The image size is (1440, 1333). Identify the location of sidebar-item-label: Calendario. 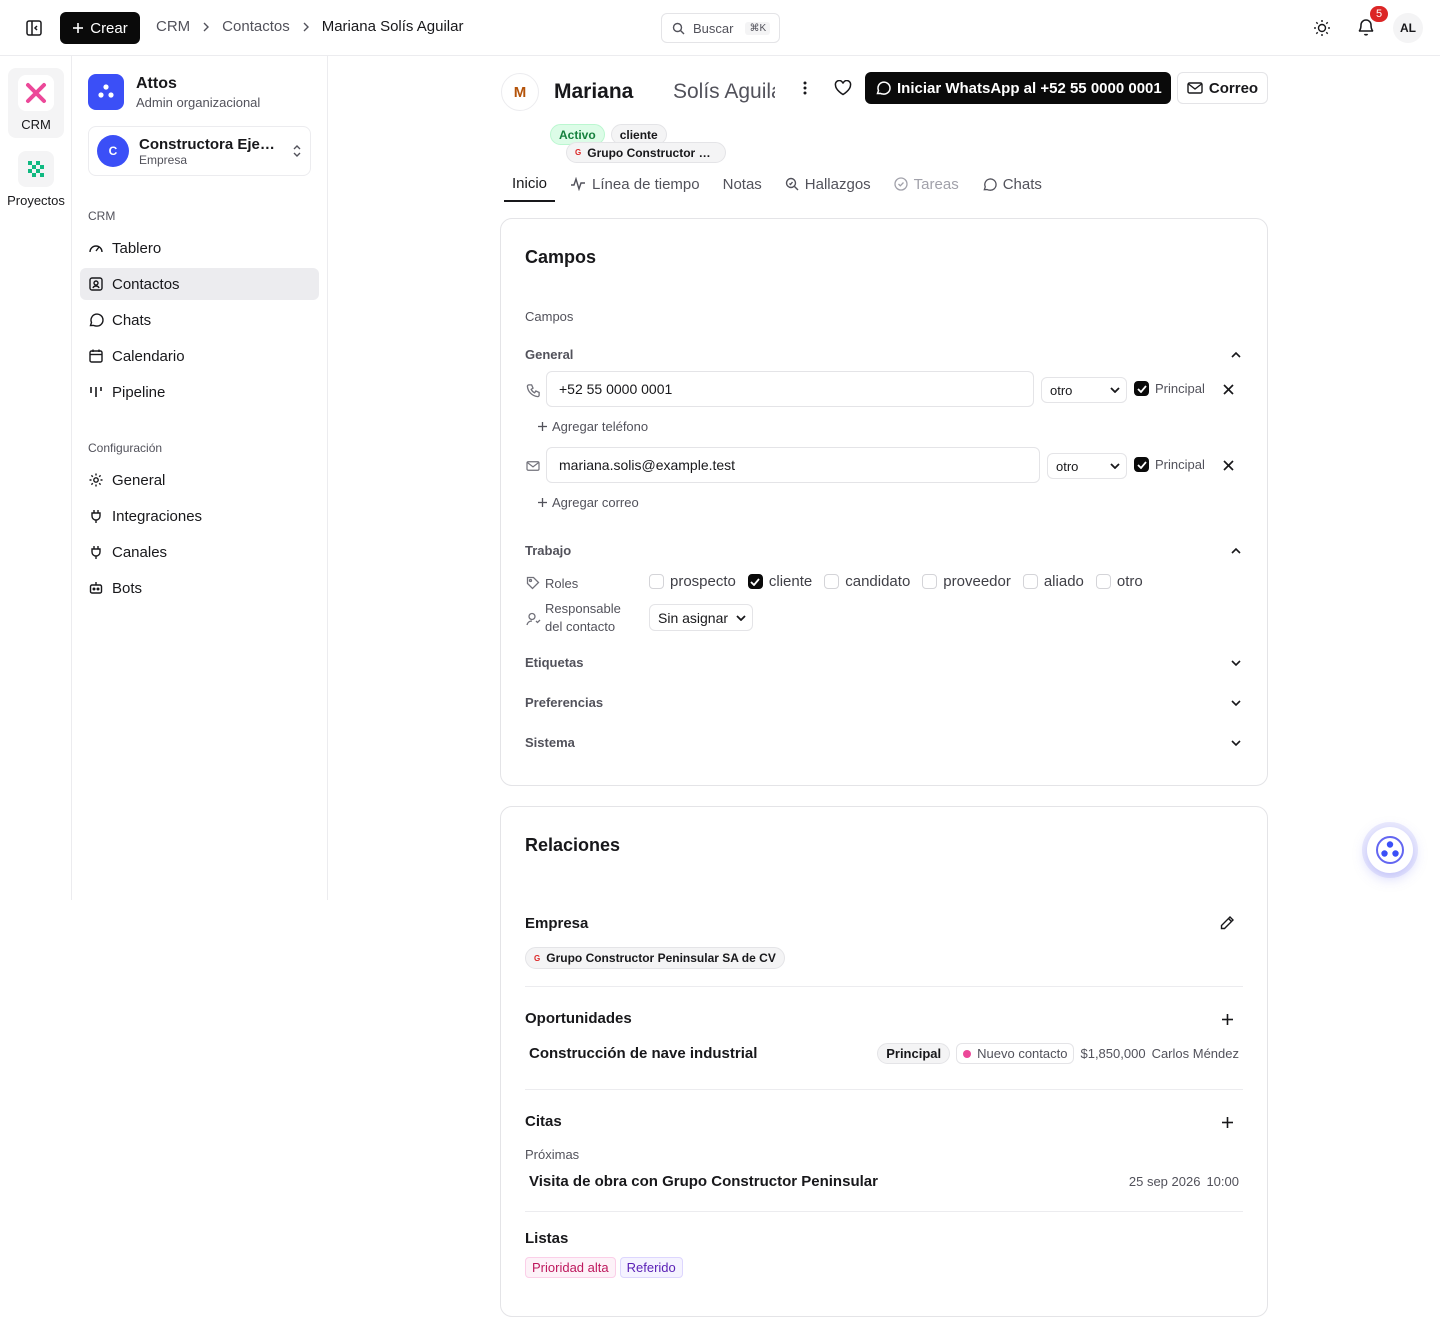
(148, 356).